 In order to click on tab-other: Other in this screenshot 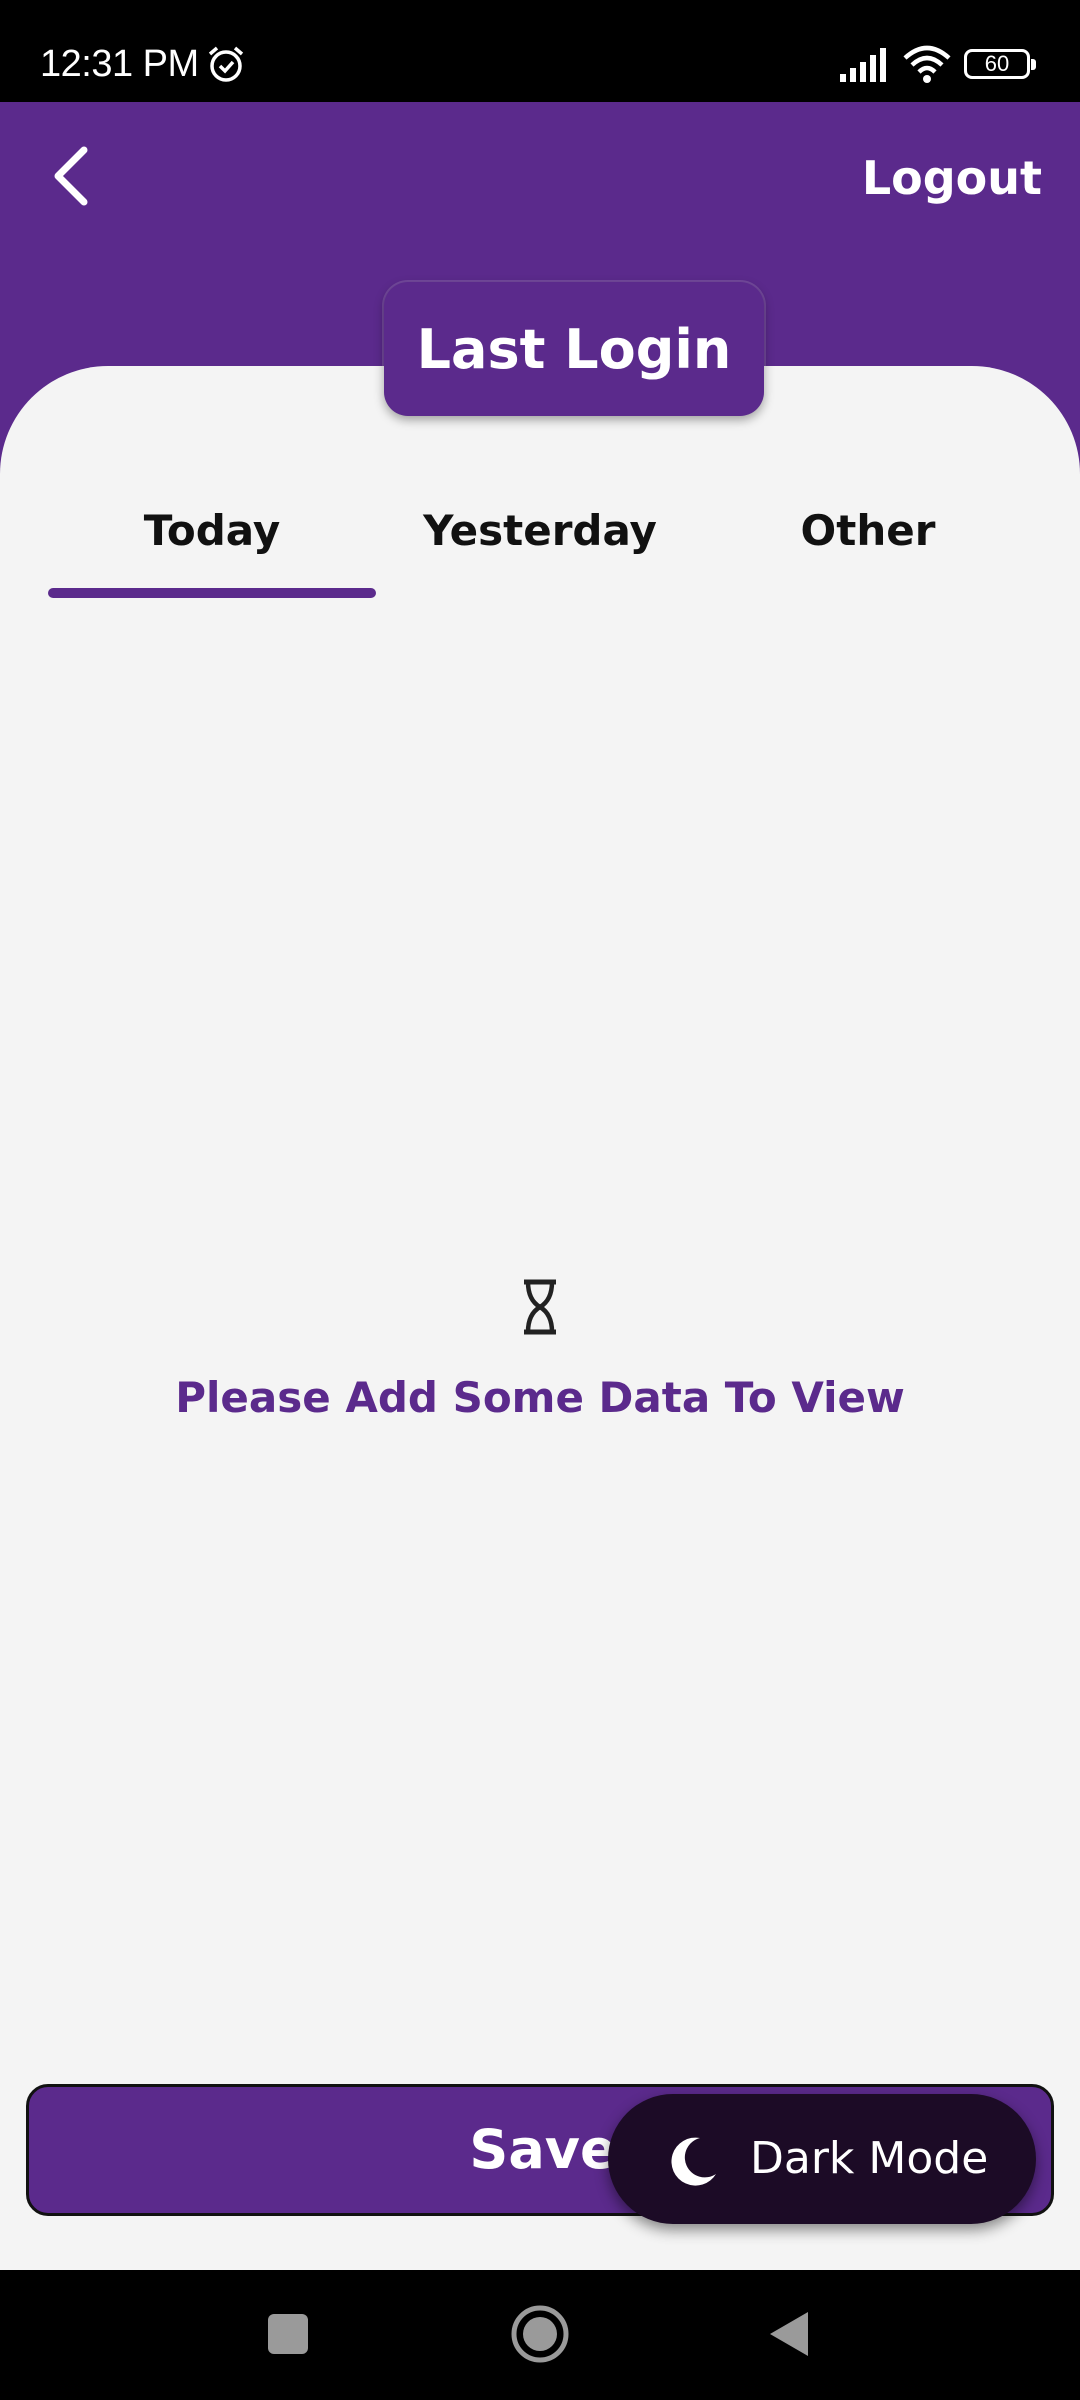, I will do `click(868, 531)`.